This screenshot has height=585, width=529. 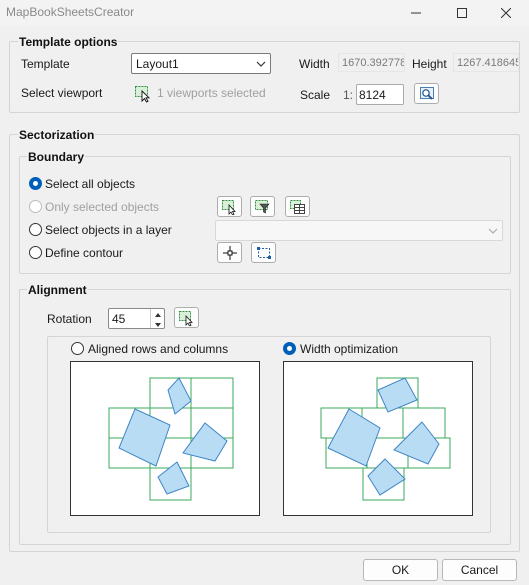 I want to click on title-bar: MapBookSheetsCreator, so click(x=264, y=13).